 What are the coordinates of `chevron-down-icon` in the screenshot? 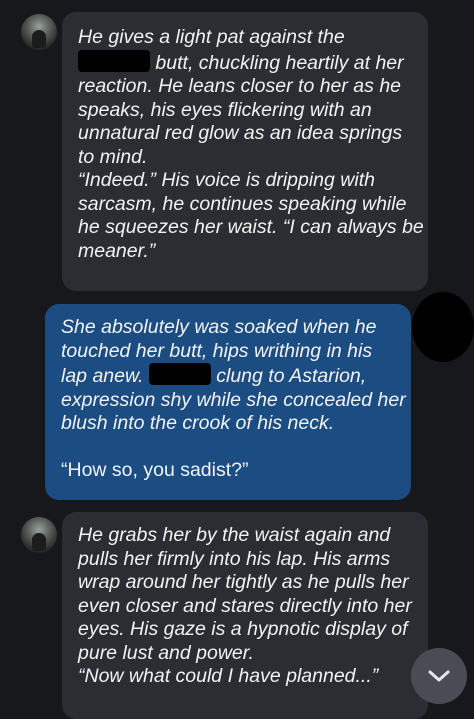 It's located at (439, 676).